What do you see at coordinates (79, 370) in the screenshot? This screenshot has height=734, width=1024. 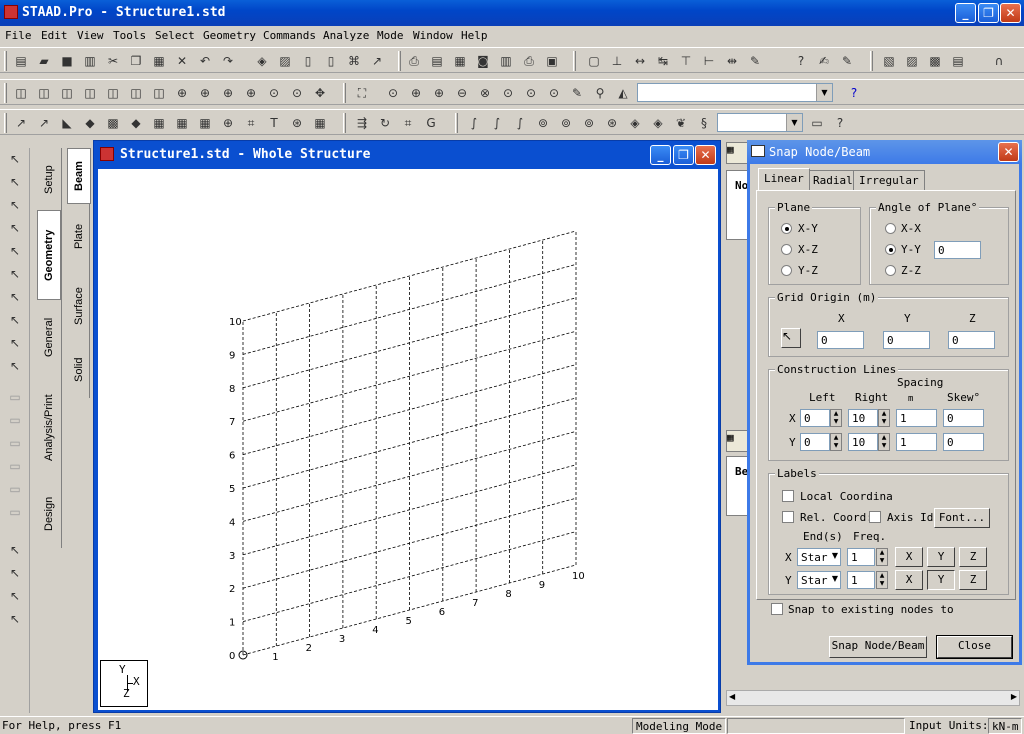 I see `tab-solid: Solid` at bounding box center [79, 370].